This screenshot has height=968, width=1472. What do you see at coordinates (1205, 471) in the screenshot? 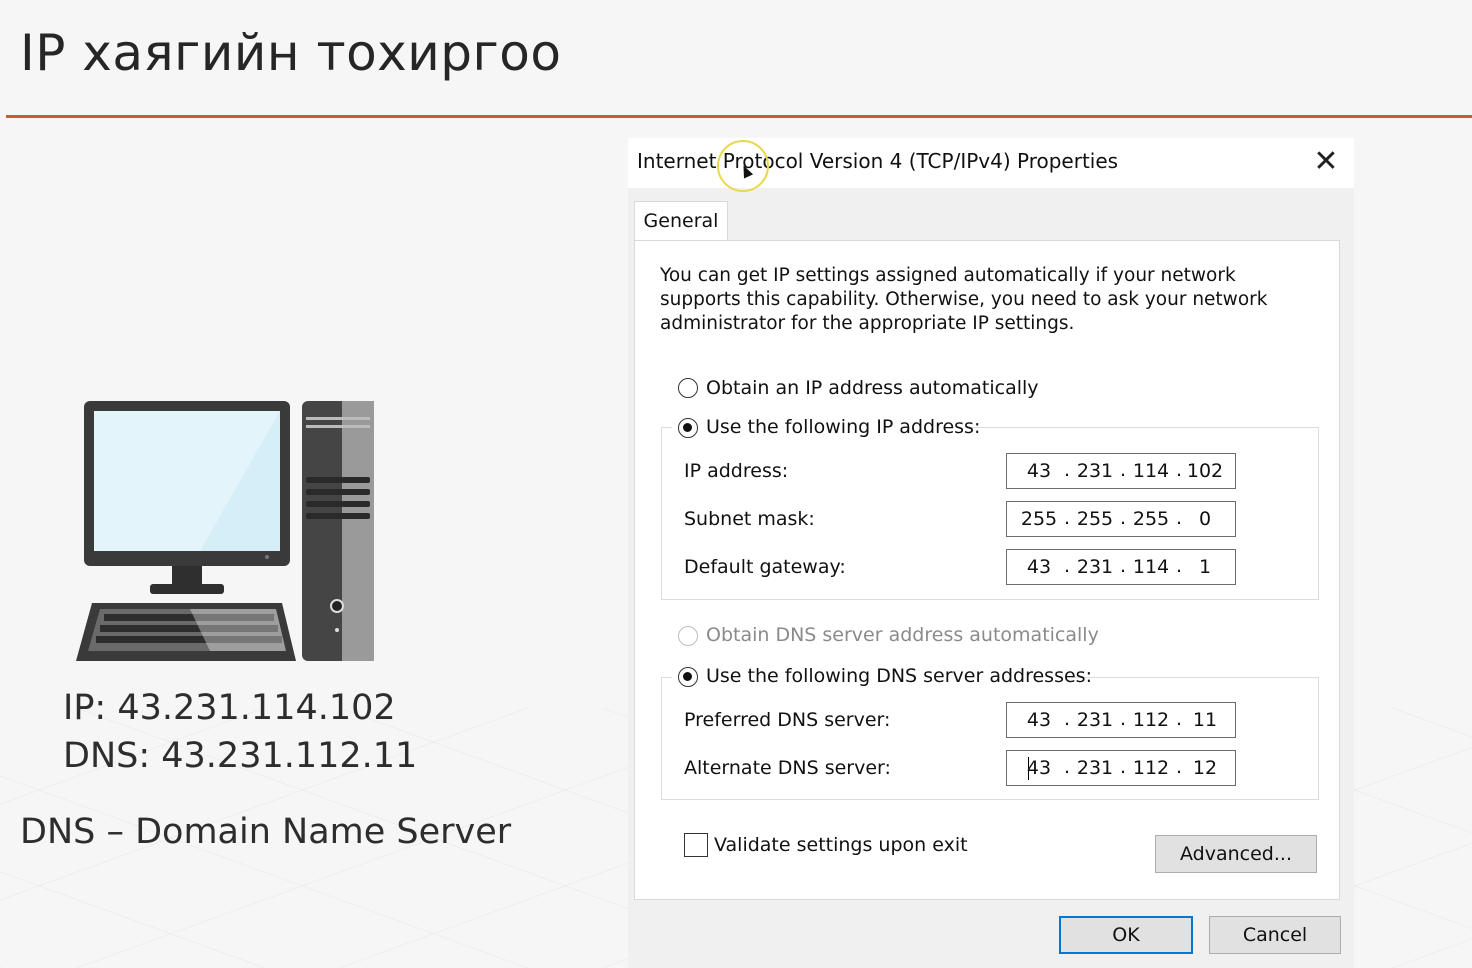
I see `ip-octet-4: 102` at bounding box center [1205, 471].